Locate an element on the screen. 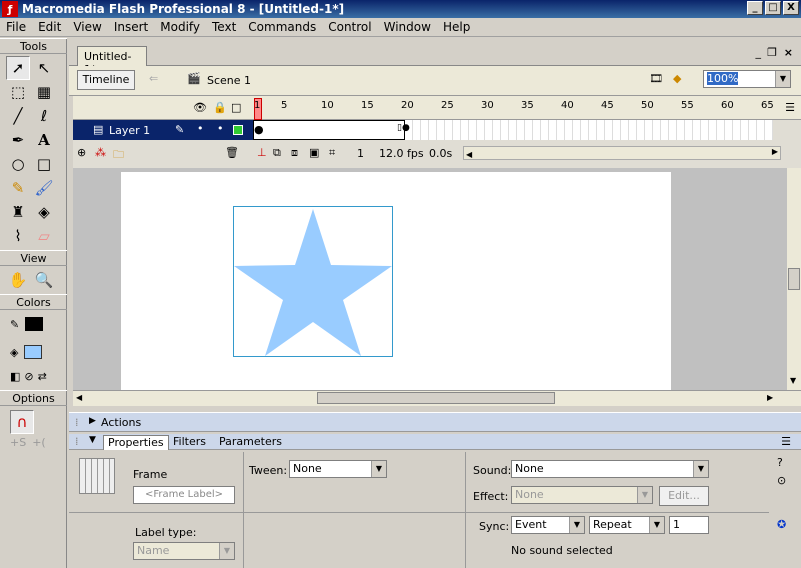  frame-label-input: <Frame Label> is located at coordinates (184, 495).